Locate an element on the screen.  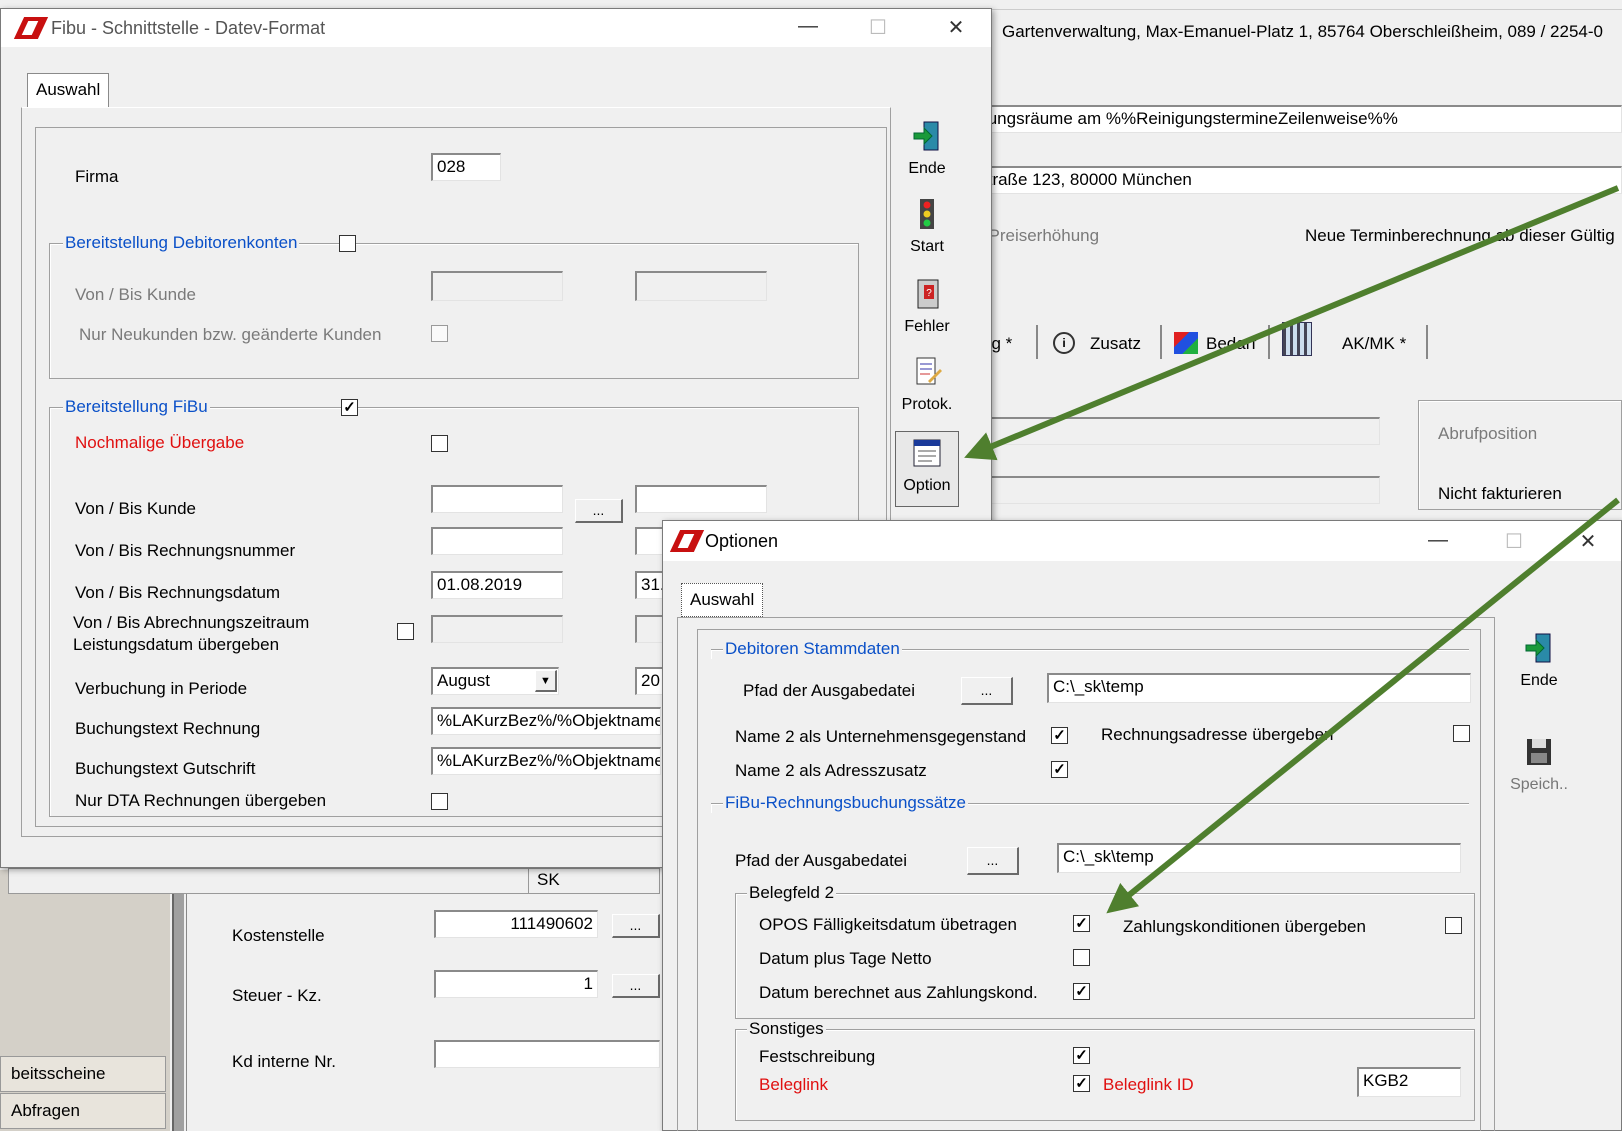
arrow-to-opos is located at coordinates (1363, 705).